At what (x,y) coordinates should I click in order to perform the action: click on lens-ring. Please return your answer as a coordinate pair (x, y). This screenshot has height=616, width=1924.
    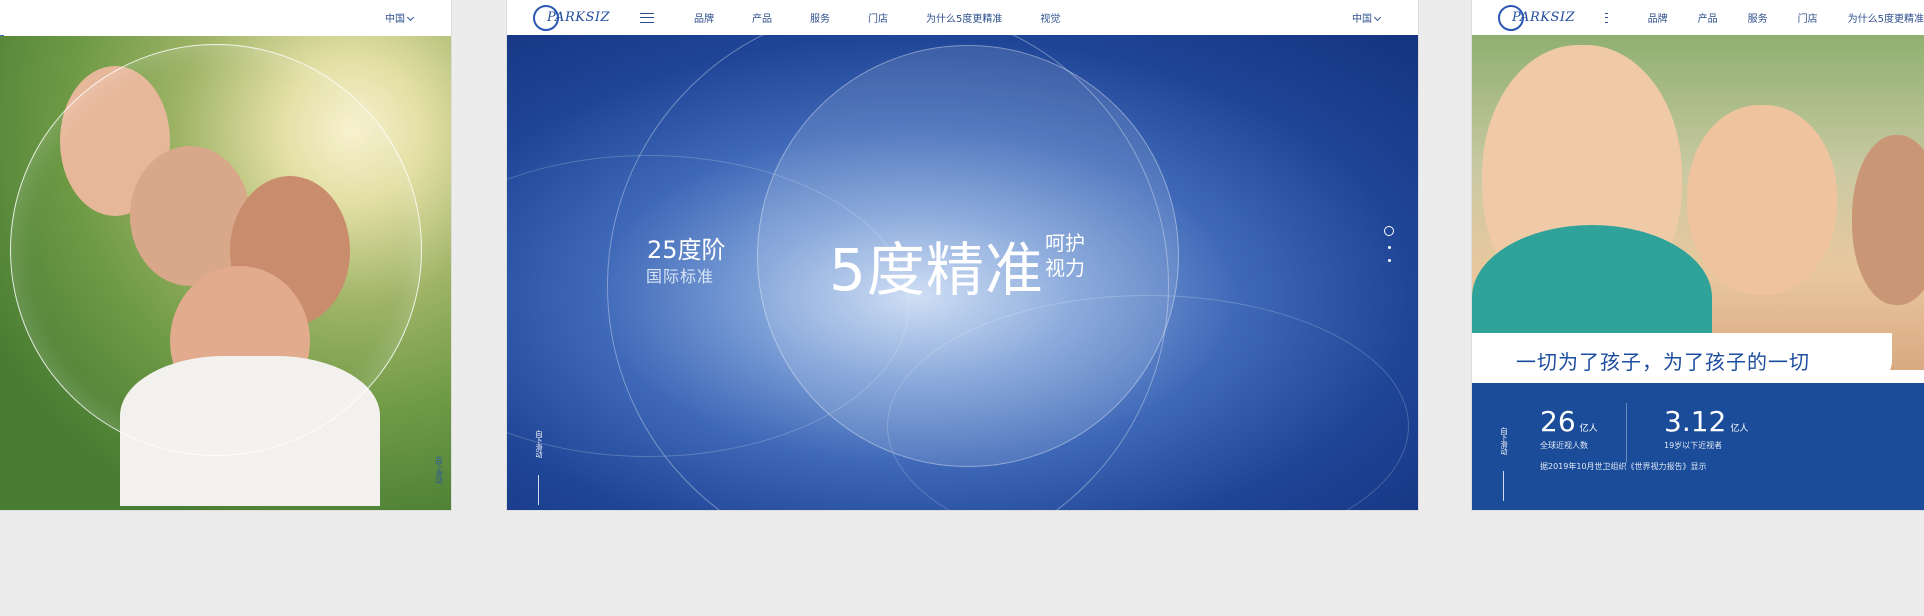
    Looking at the image, I should click on (216, 250).